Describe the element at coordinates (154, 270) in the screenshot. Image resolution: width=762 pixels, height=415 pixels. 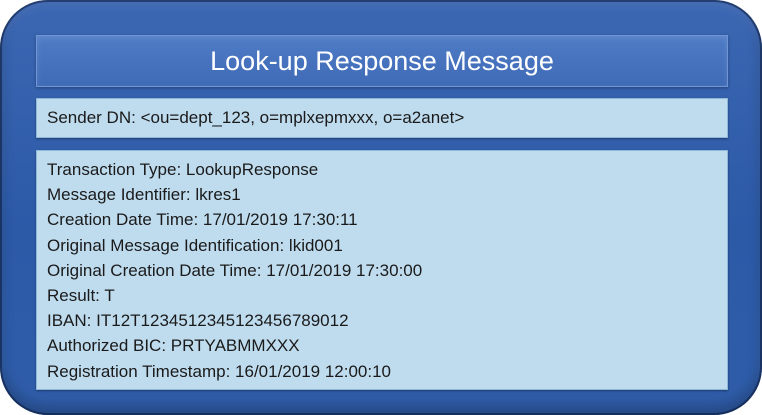
I see `detail-label: Original Creation Date Time:` at that location.